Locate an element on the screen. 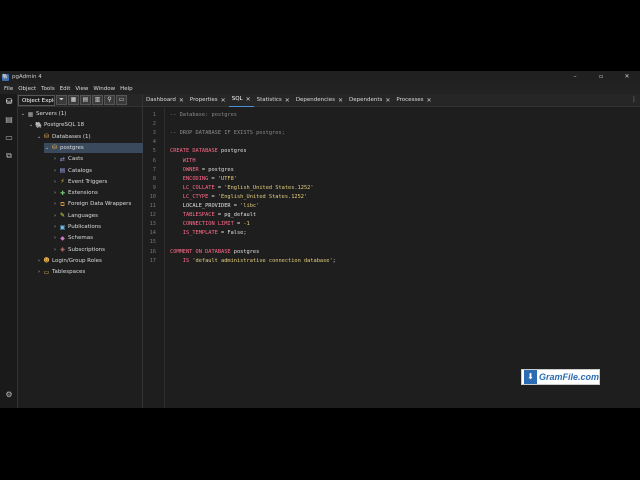 The height and width of the screenshot is (480, 640). tree-node-extensions: › ✚ Extensions is located at coordinates (75, 193).